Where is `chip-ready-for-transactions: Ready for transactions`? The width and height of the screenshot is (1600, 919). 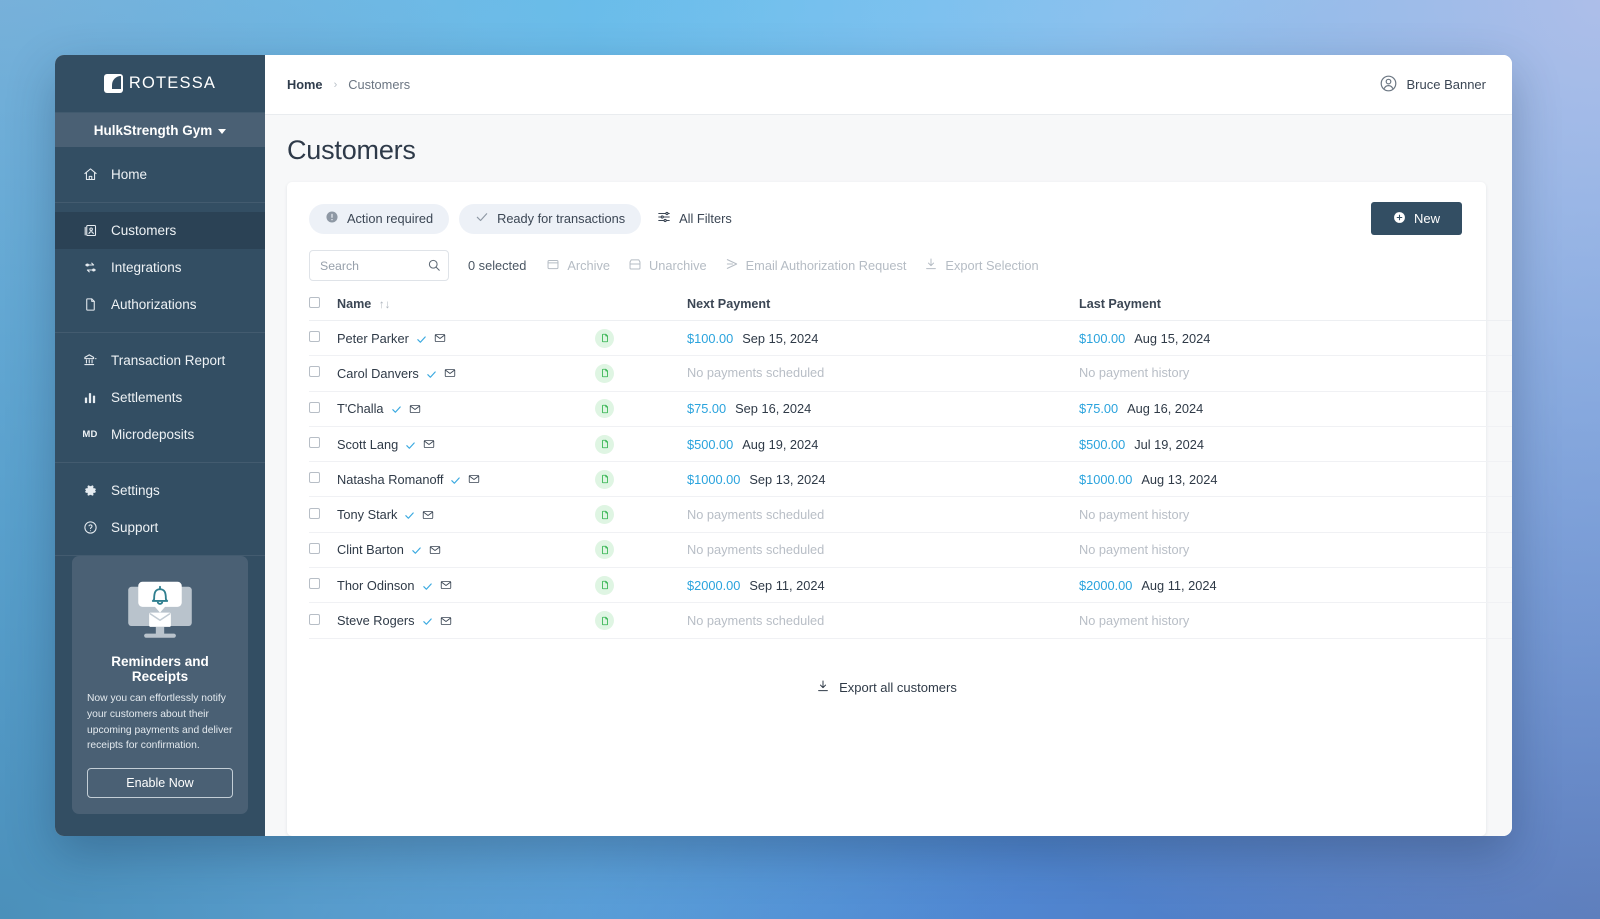 chip-ready-for-transactions: Ready for transactions is located at coordinates (550, 218).